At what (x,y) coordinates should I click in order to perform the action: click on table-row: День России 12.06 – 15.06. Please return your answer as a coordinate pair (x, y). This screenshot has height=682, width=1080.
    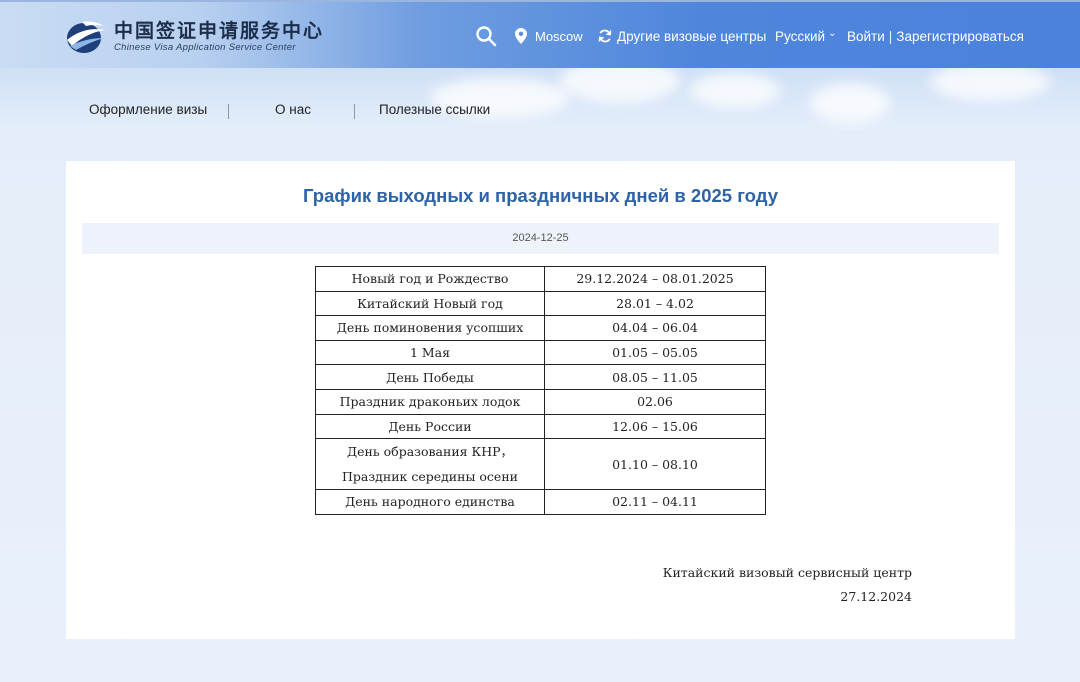
    Looking at the image, I should click on (540, 426).